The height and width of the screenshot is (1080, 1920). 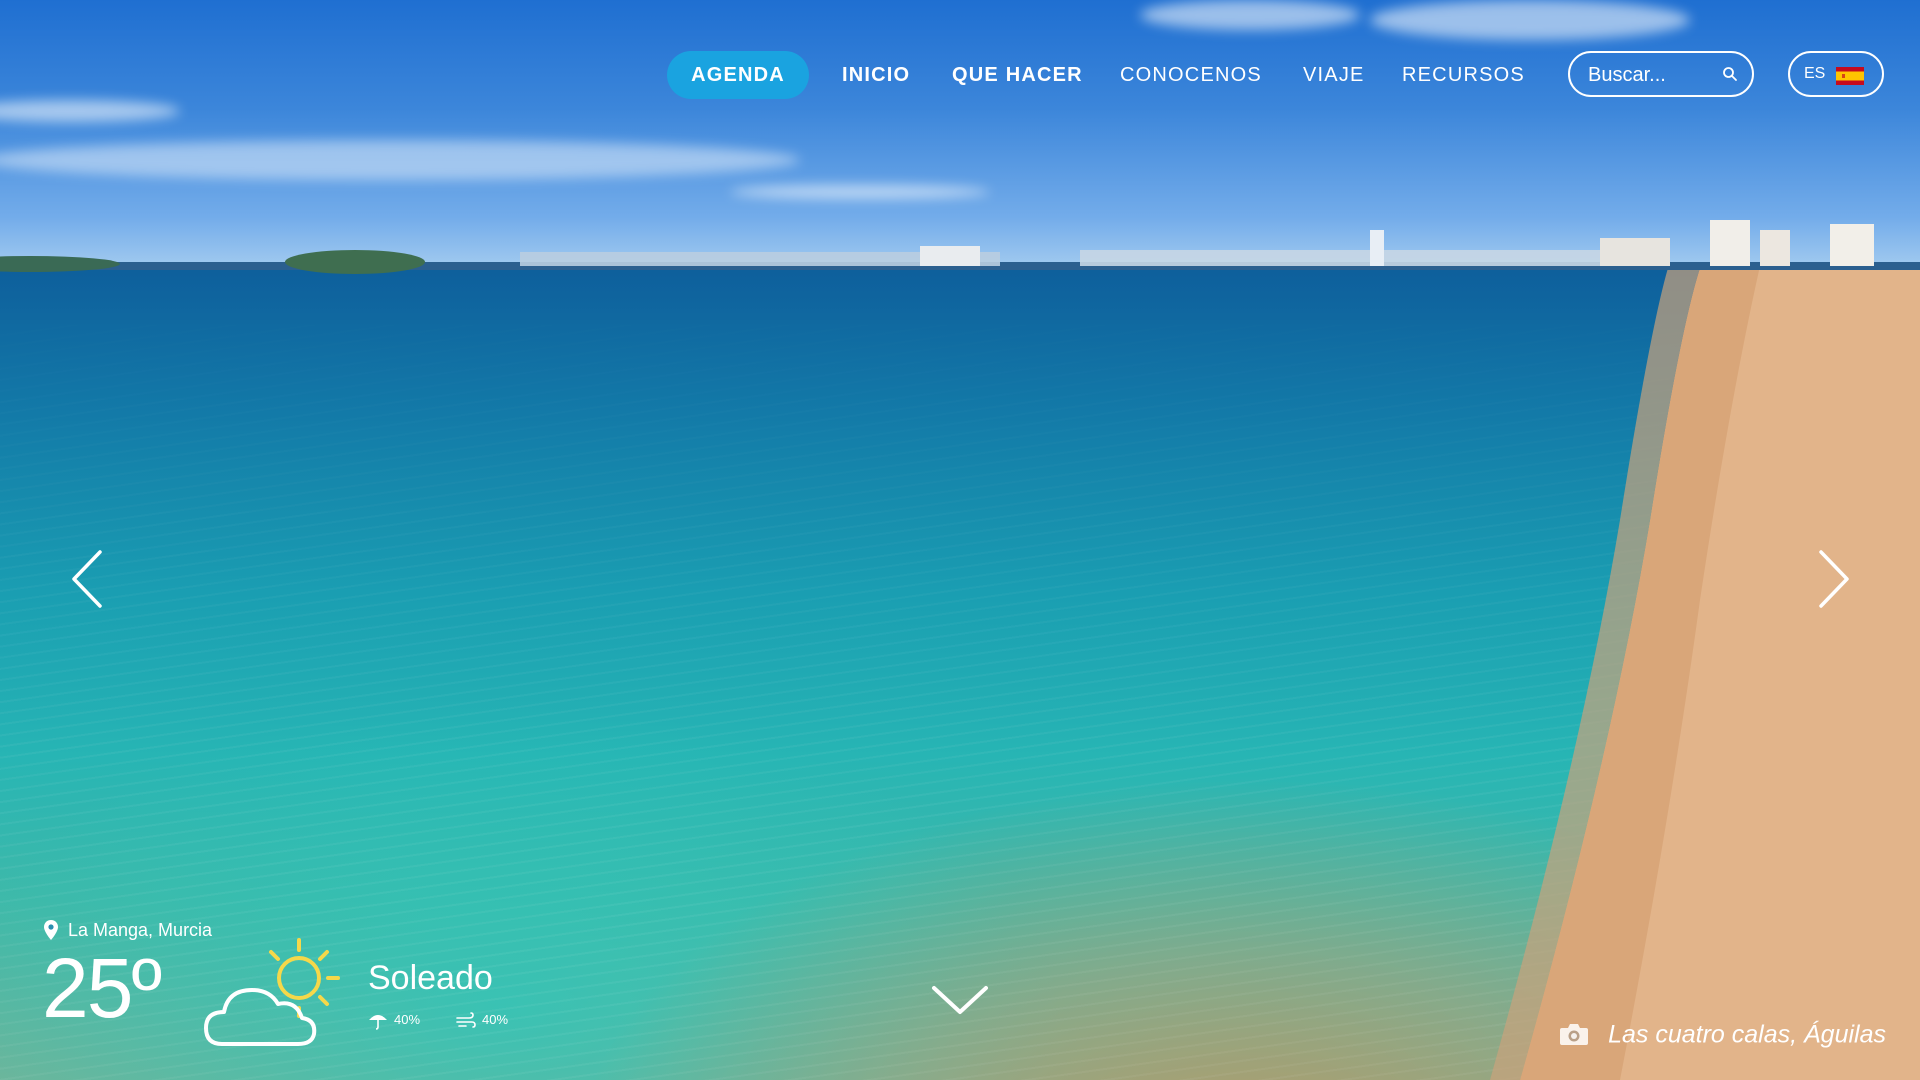 I want to click on rain-chance-value: 40%, so click(x=407, y=1019).